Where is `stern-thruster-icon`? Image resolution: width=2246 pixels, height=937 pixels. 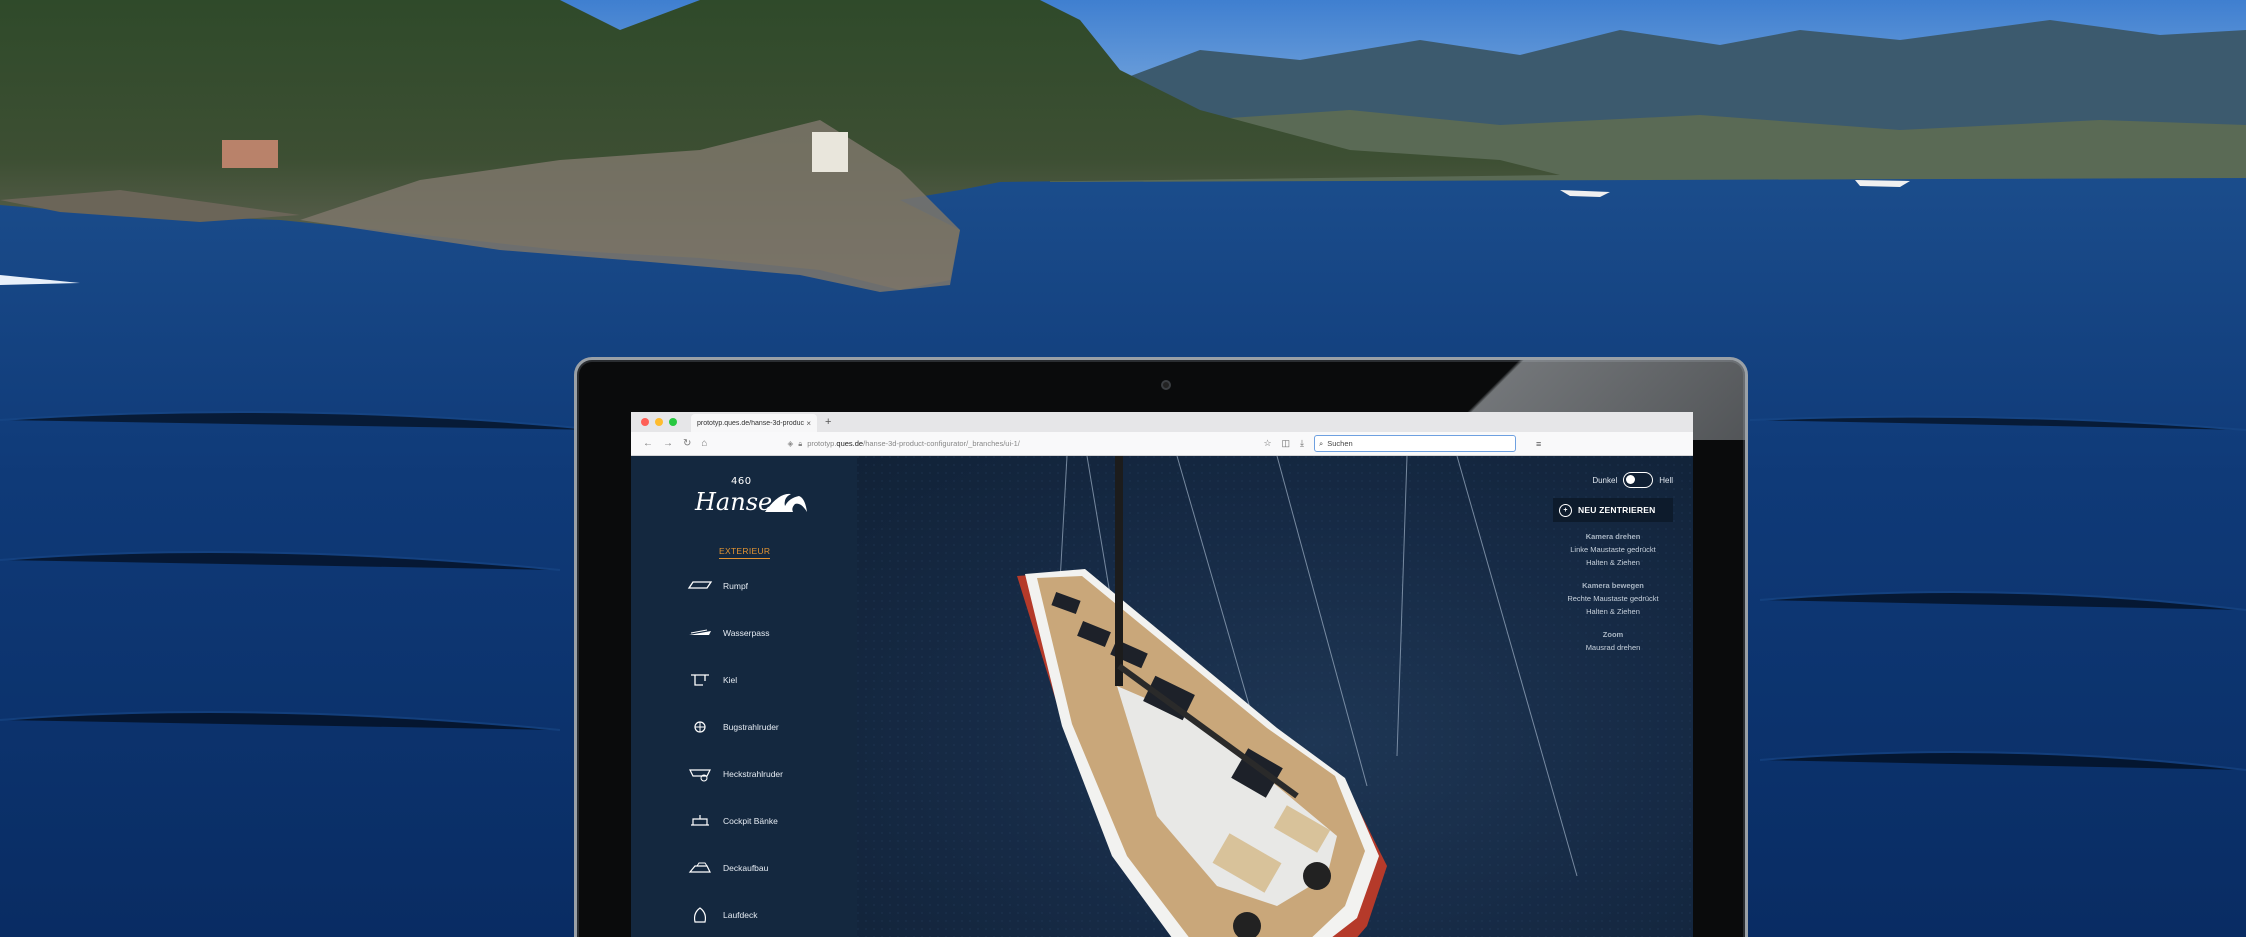
stern-thruster-icon is located at coordinates (700, 774).